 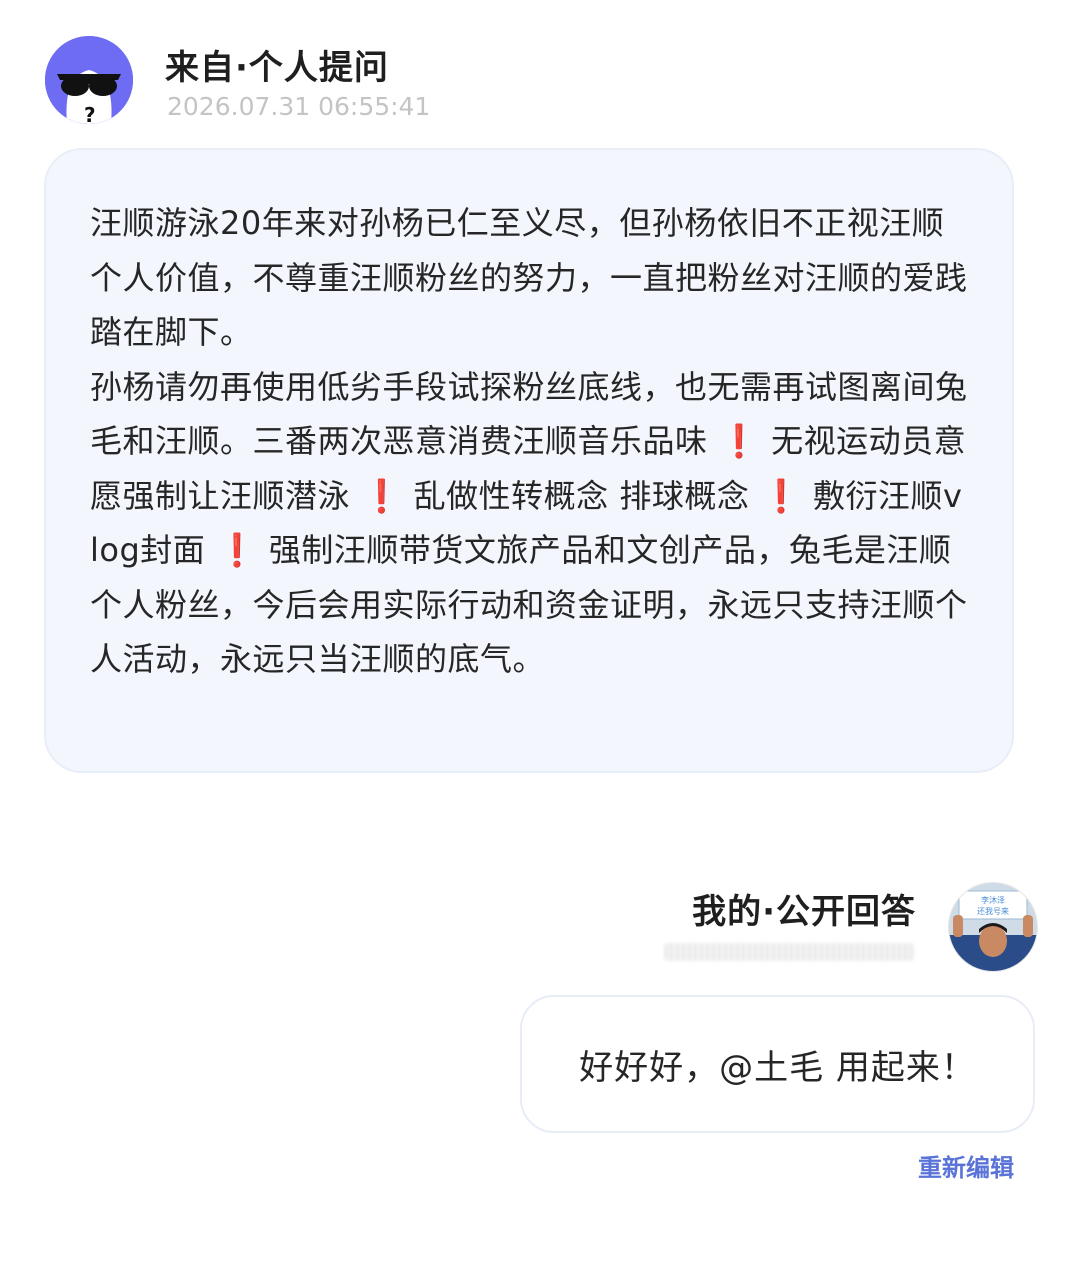 I want to click on answer-text: 好好好，@土毛 用起来！, so click(x=777, y=1067).